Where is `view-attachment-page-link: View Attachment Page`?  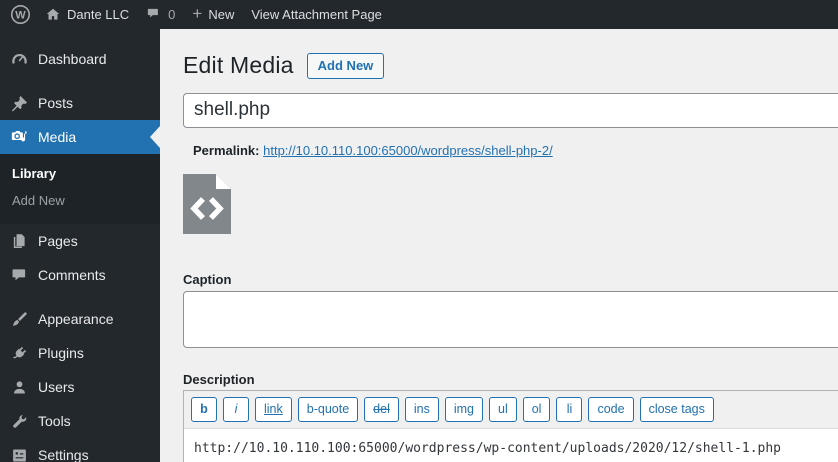
view-attachment-page-link: View Attachment Page is located at coordinates (316, 14).